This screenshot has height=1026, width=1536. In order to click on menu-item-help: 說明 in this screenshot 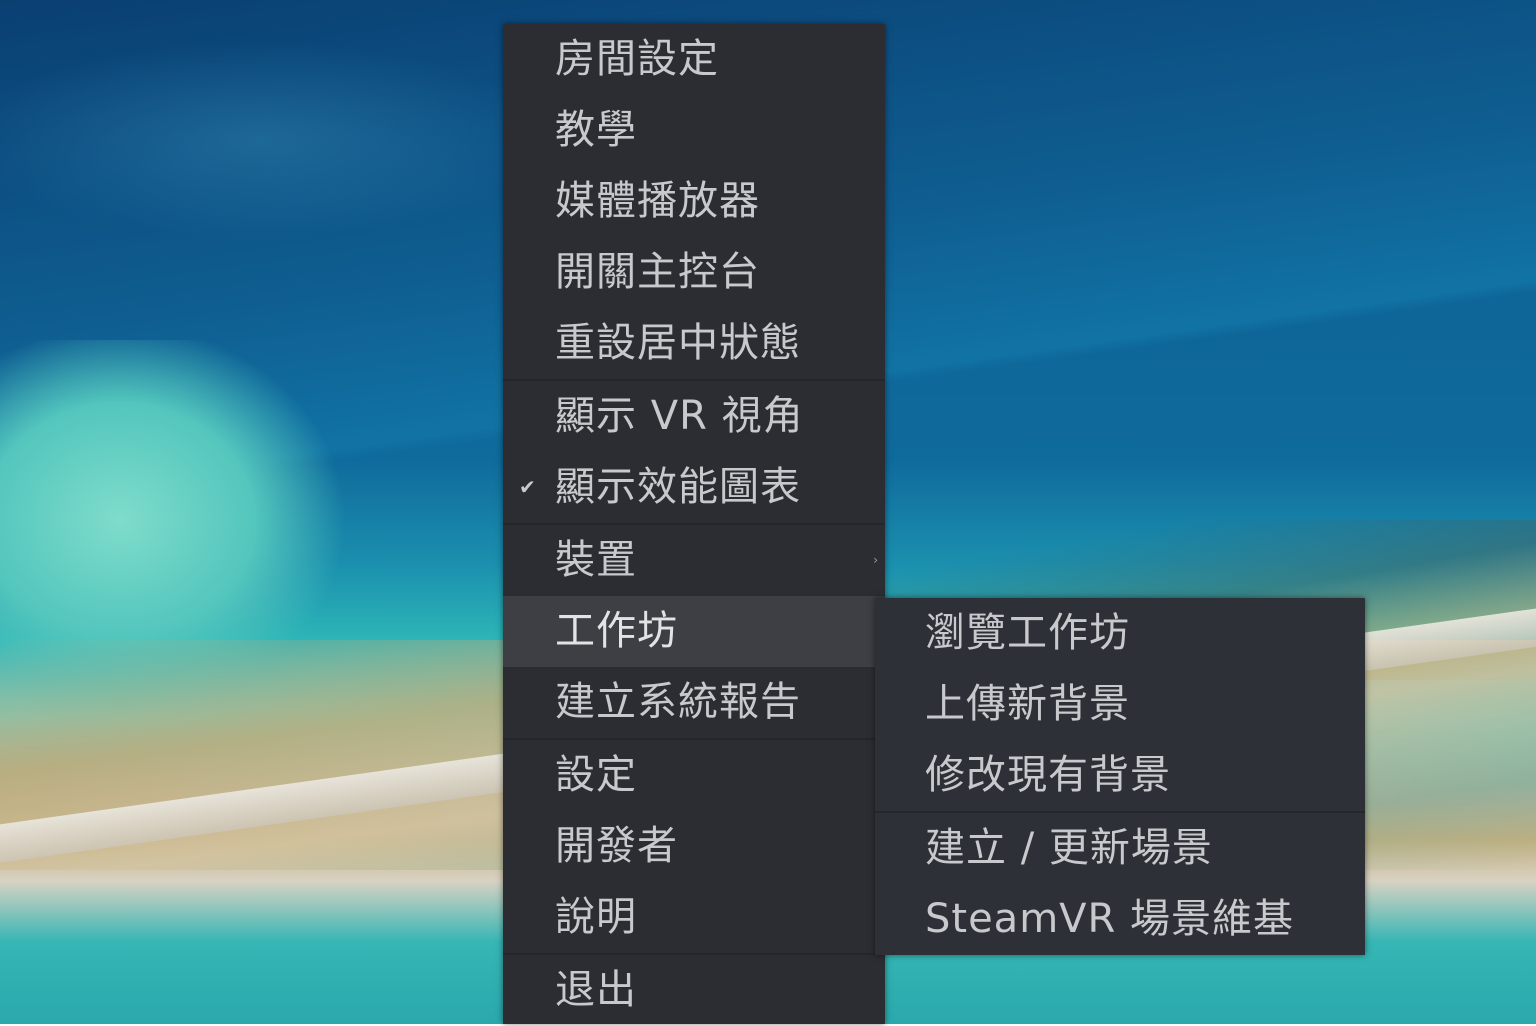, I will do `click(694, 917)`.